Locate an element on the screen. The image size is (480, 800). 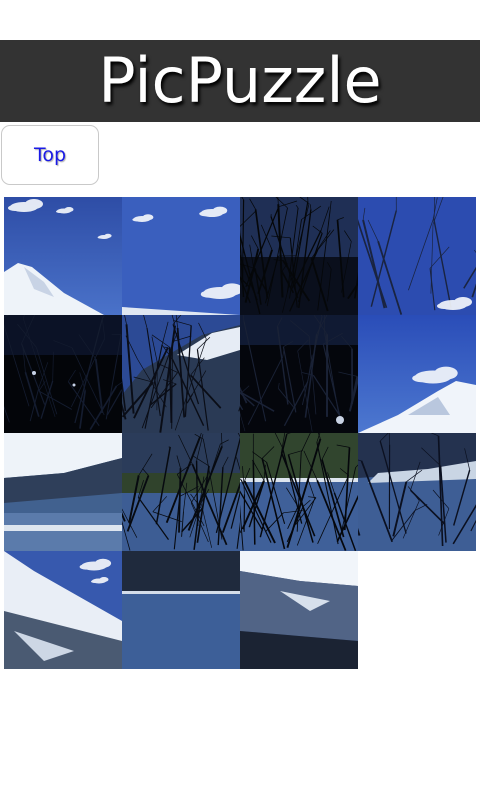
title-bar: PicPuzzle is located at coordinates (240, 81).